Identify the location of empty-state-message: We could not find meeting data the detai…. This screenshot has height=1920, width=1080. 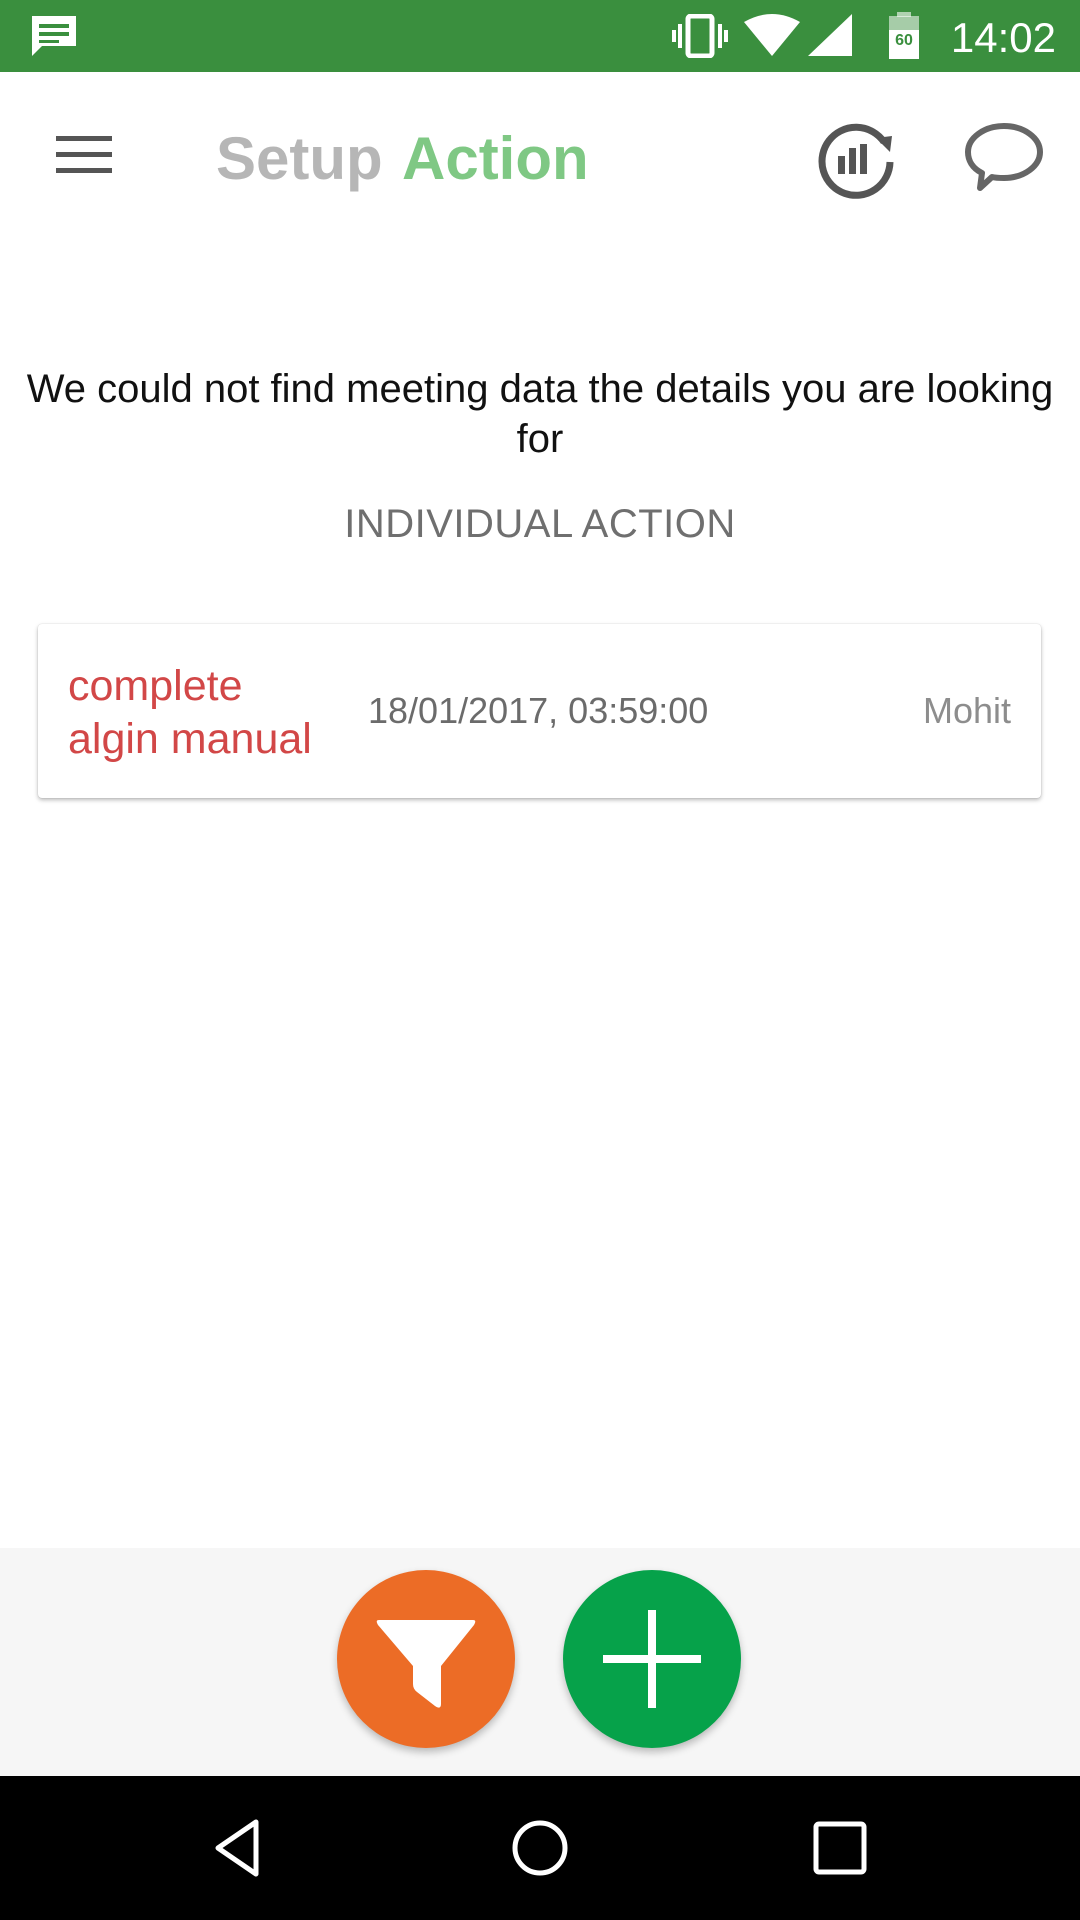
(540, 414).